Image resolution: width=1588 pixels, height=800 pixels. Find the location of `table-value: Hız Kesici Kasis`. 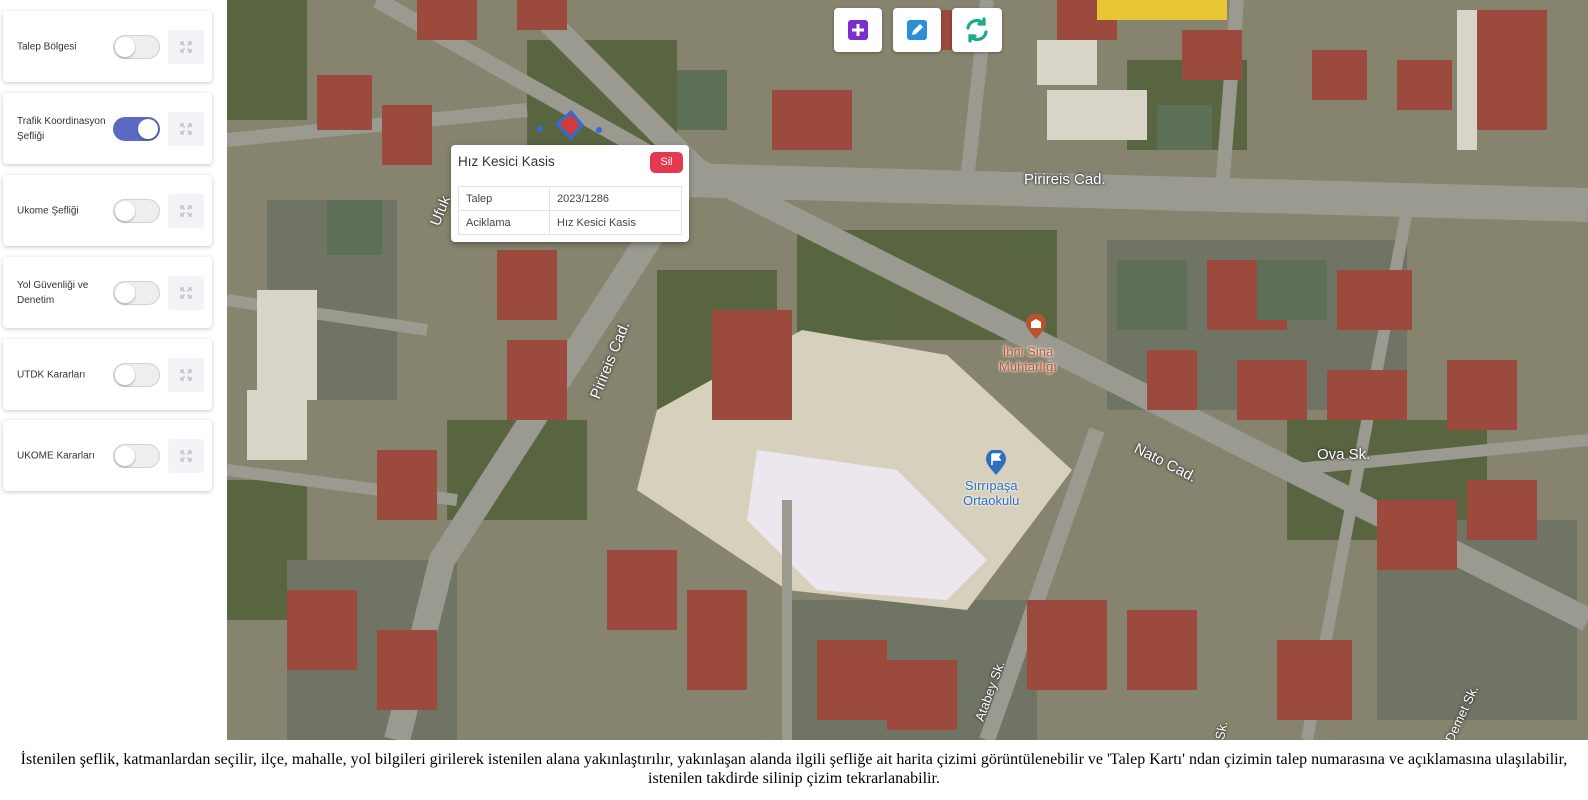

table-value: Hız Kesici Kasis is located at coordinates (615, 222).